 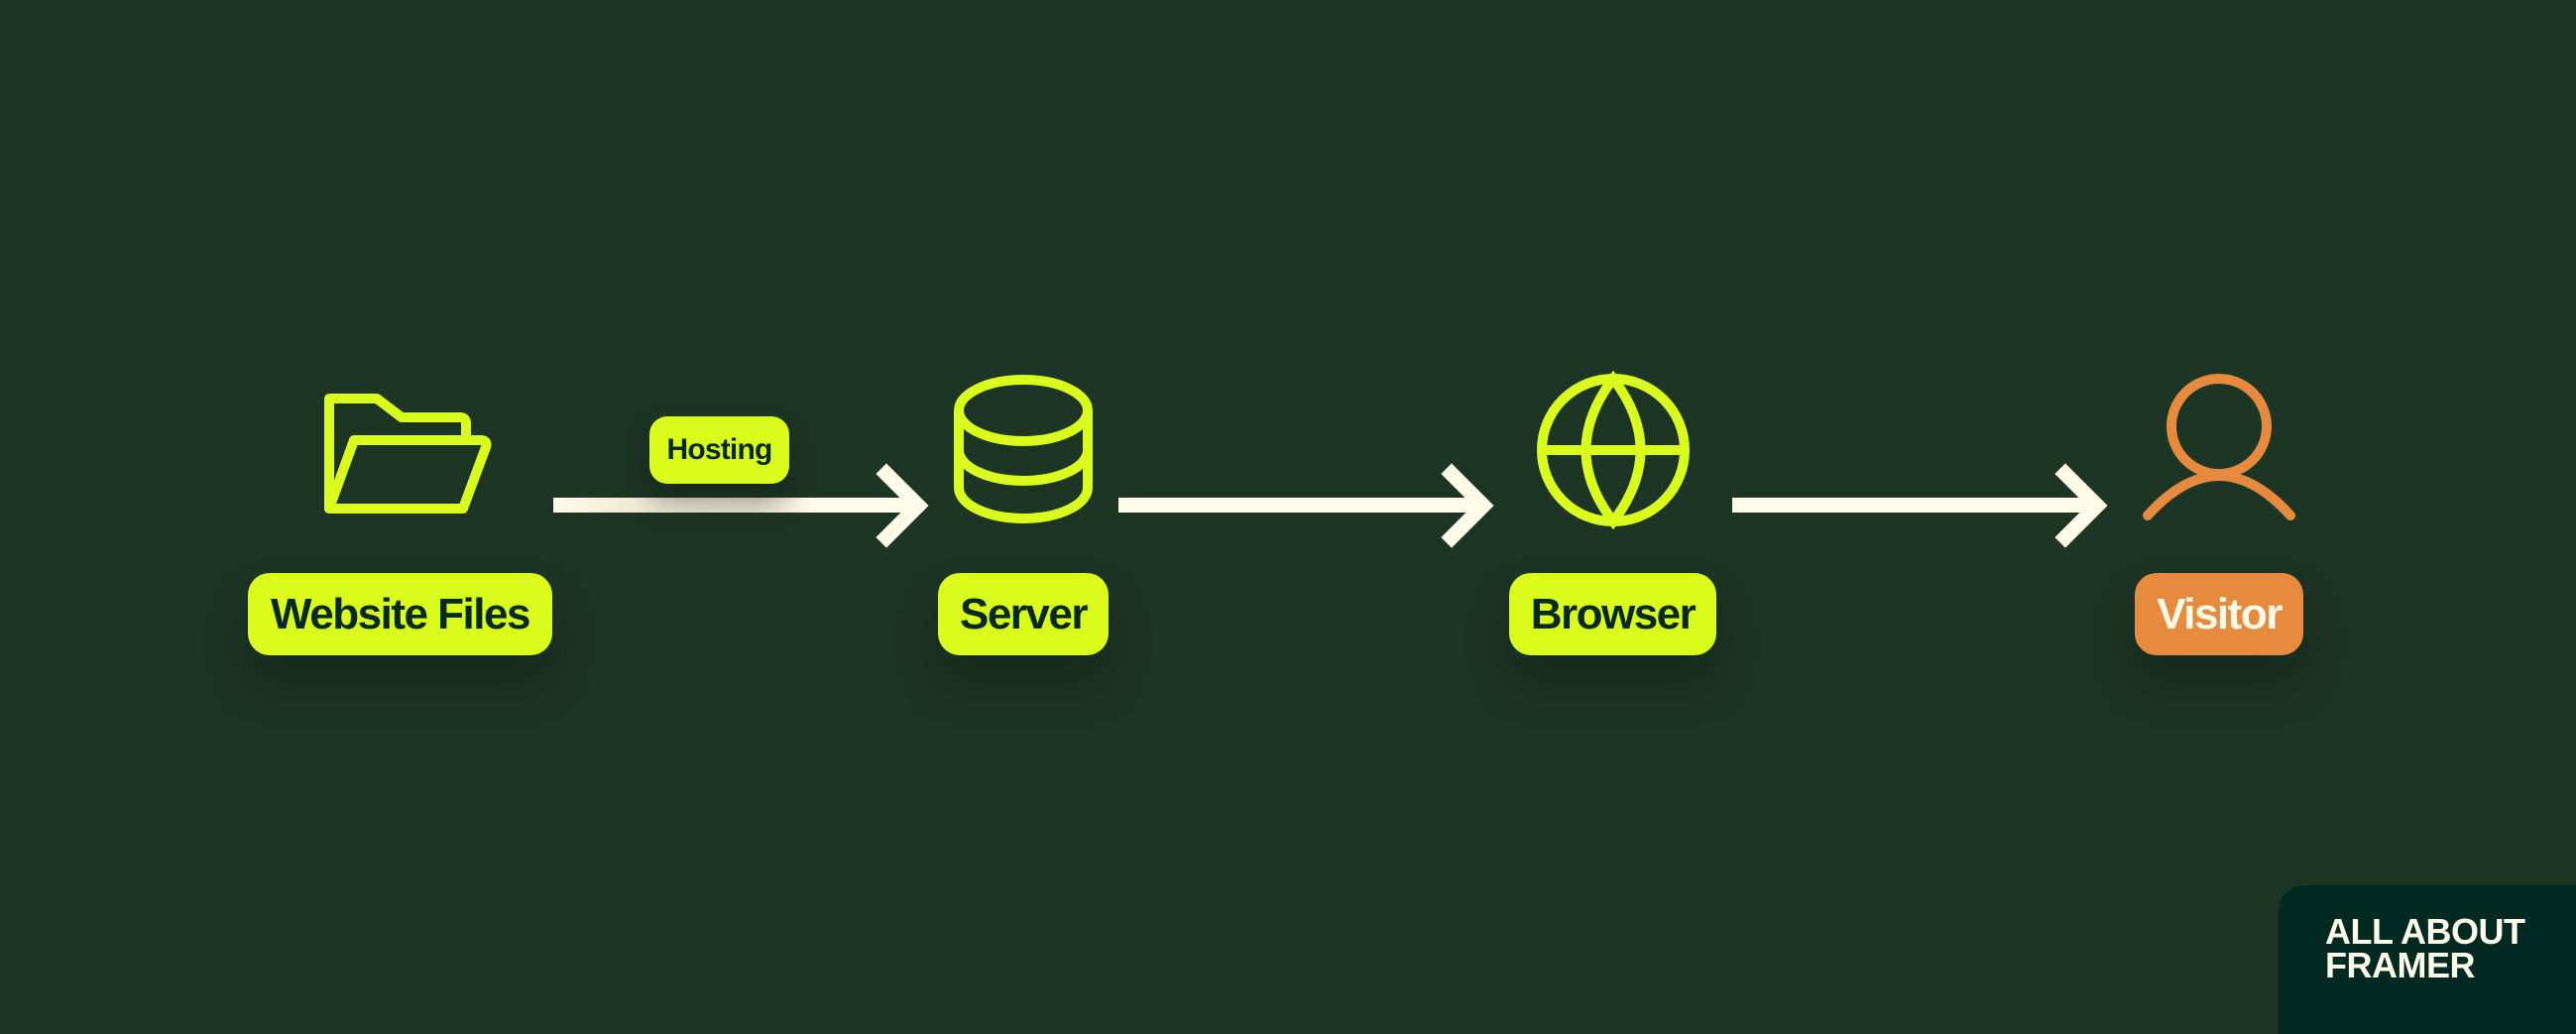 I want to click on logo-text: ALL ABOUT FRAMER, so click(x=2425, y=948).